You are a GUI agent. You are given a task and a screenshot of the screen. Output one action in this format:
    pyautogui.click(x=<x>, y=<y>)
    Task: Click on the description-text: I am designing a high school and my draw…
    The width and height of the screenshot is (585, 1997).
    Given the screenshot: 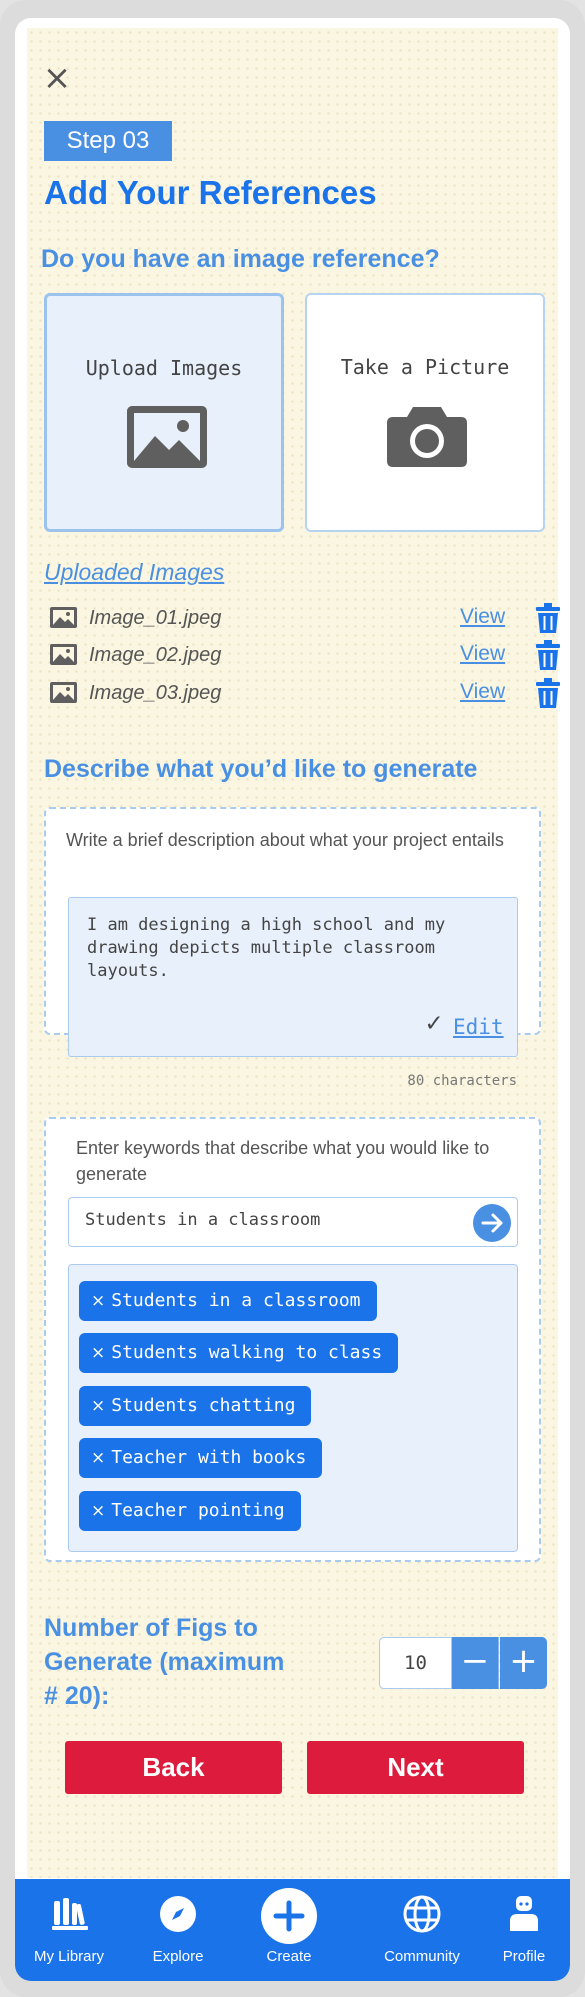 What is the action you would take?
    pyautogui.click(x=266, y=948)
    